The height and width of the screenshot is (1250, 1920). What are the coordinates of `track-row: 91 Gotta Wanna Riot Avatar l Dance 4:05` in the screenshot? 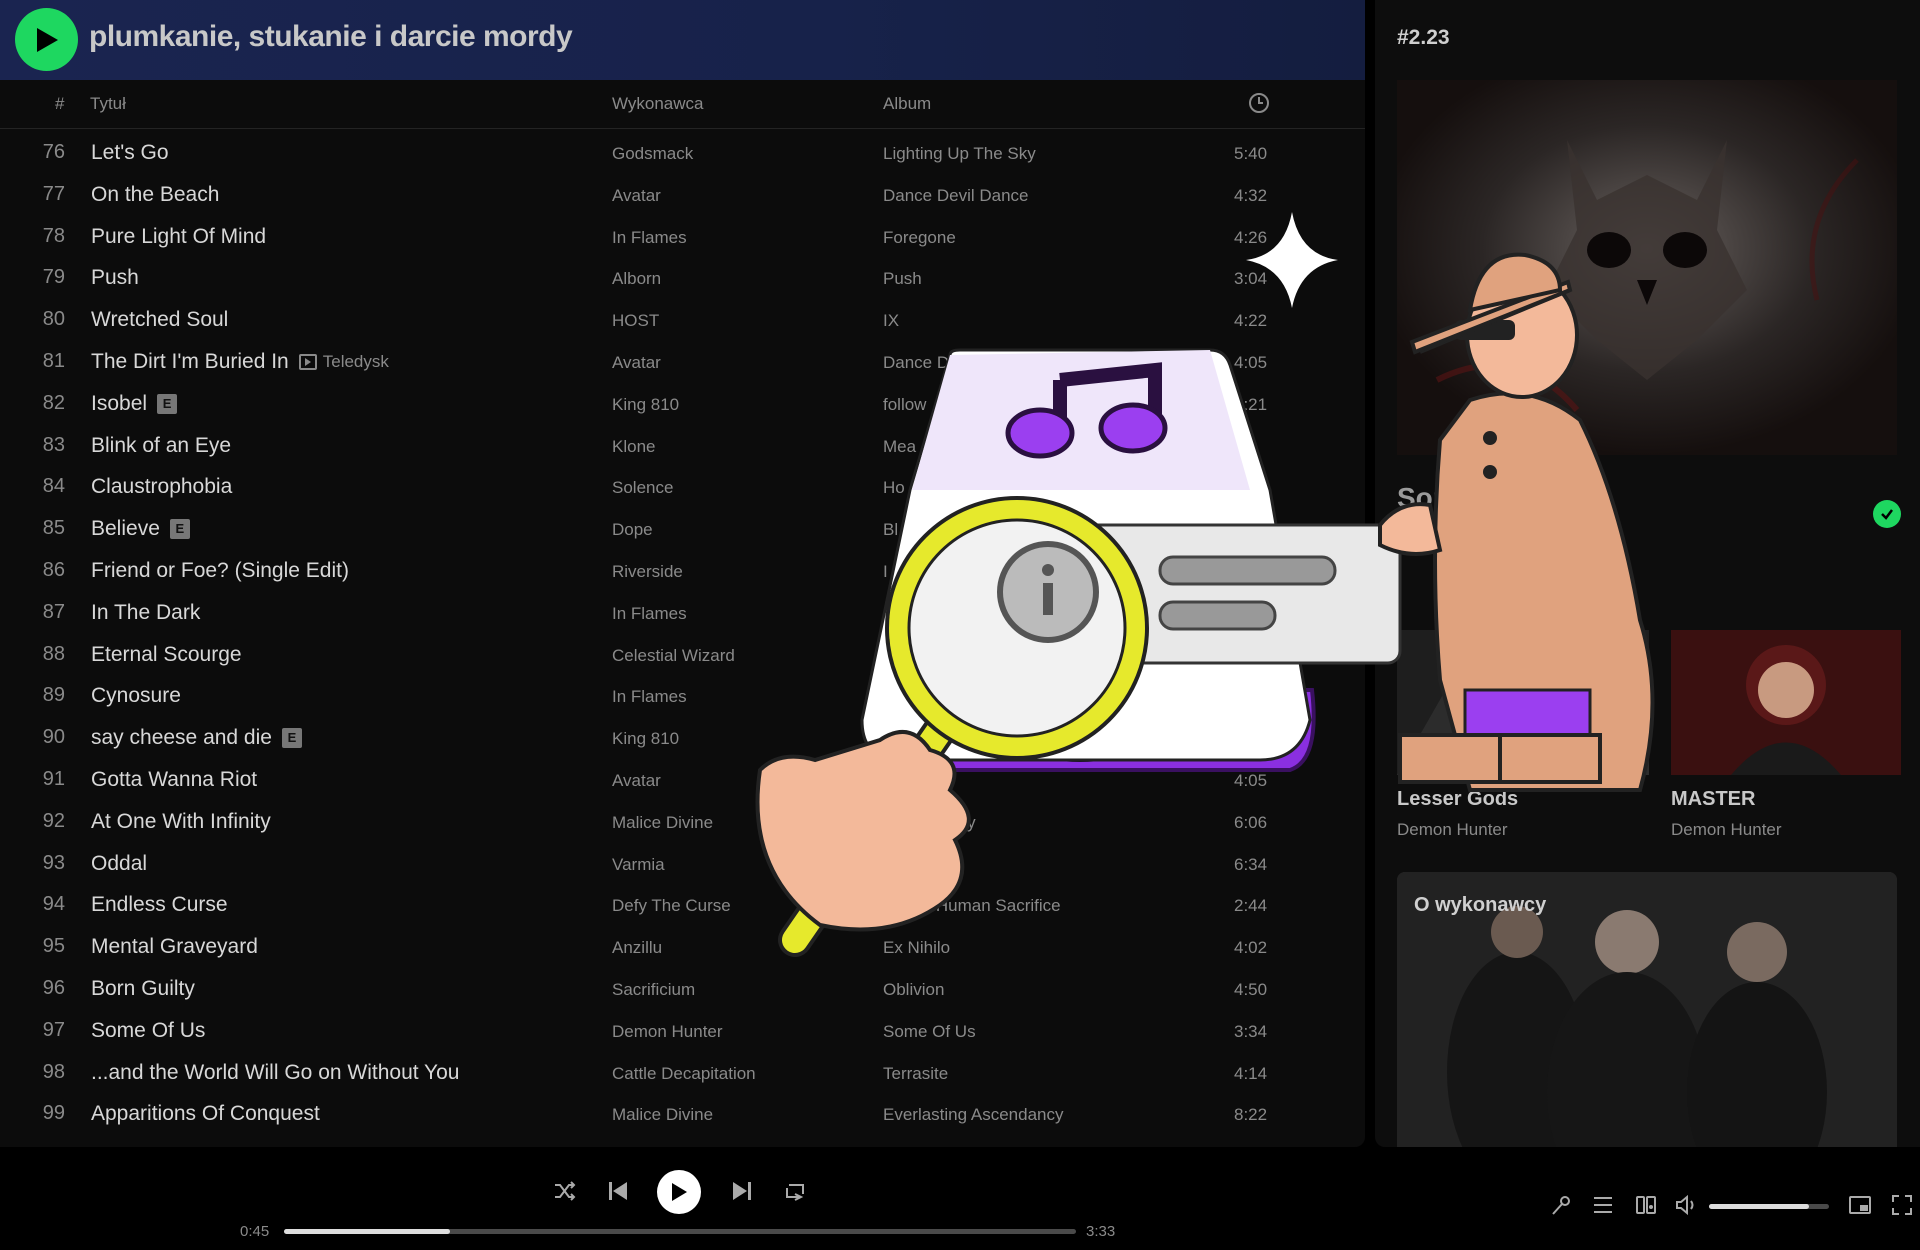 It's located at (682, 781).